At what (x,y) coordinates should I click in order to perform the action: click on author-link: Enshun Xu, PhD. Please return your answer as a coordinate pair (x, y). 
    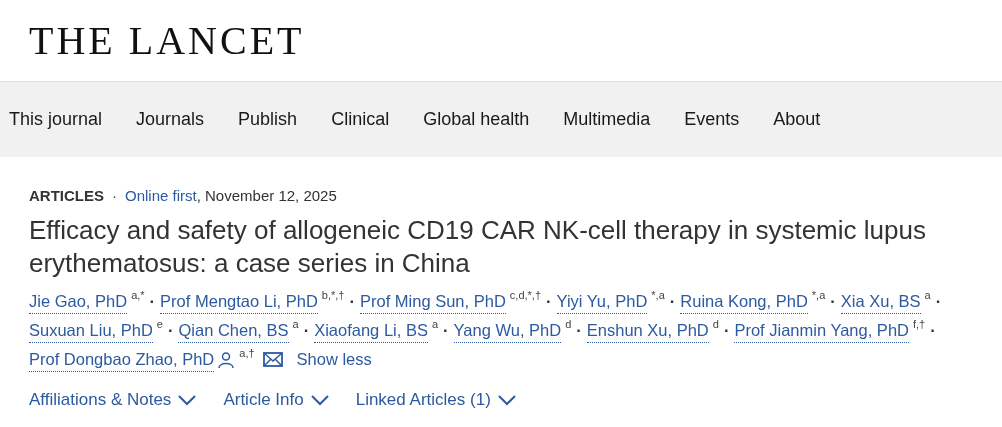
    Looking at the image, I should click on (647, 330).